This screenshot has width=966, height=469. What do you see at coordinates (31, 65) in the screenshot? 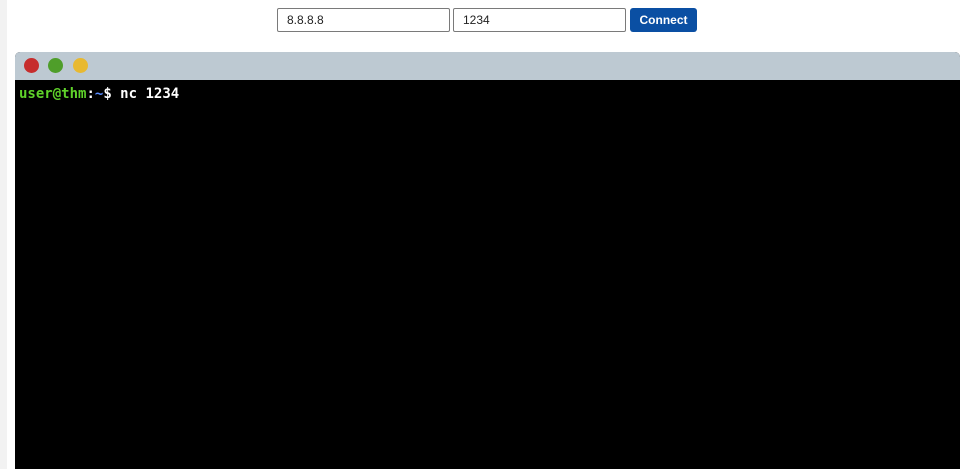
I see `close-window-icon` at bounding box center [31, 65].